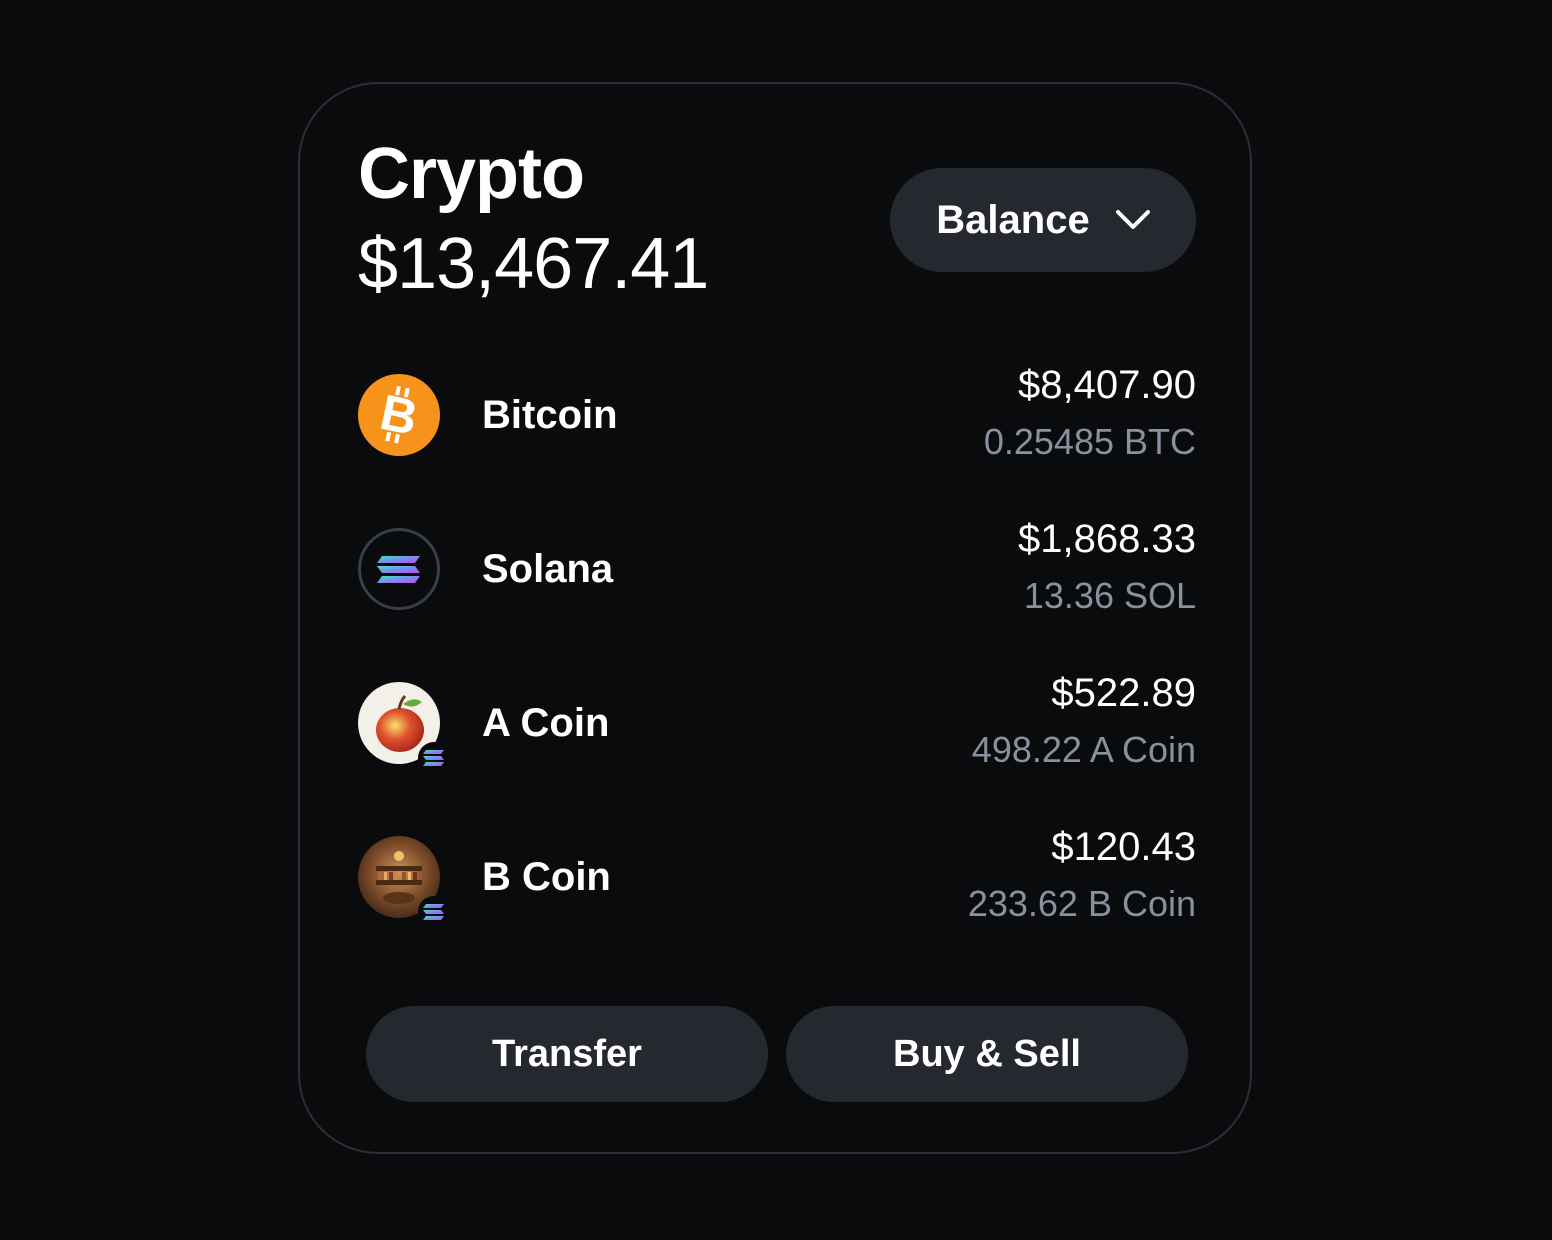  I want to click on sort-dropdown-label: Balance, so click(1013, 219).